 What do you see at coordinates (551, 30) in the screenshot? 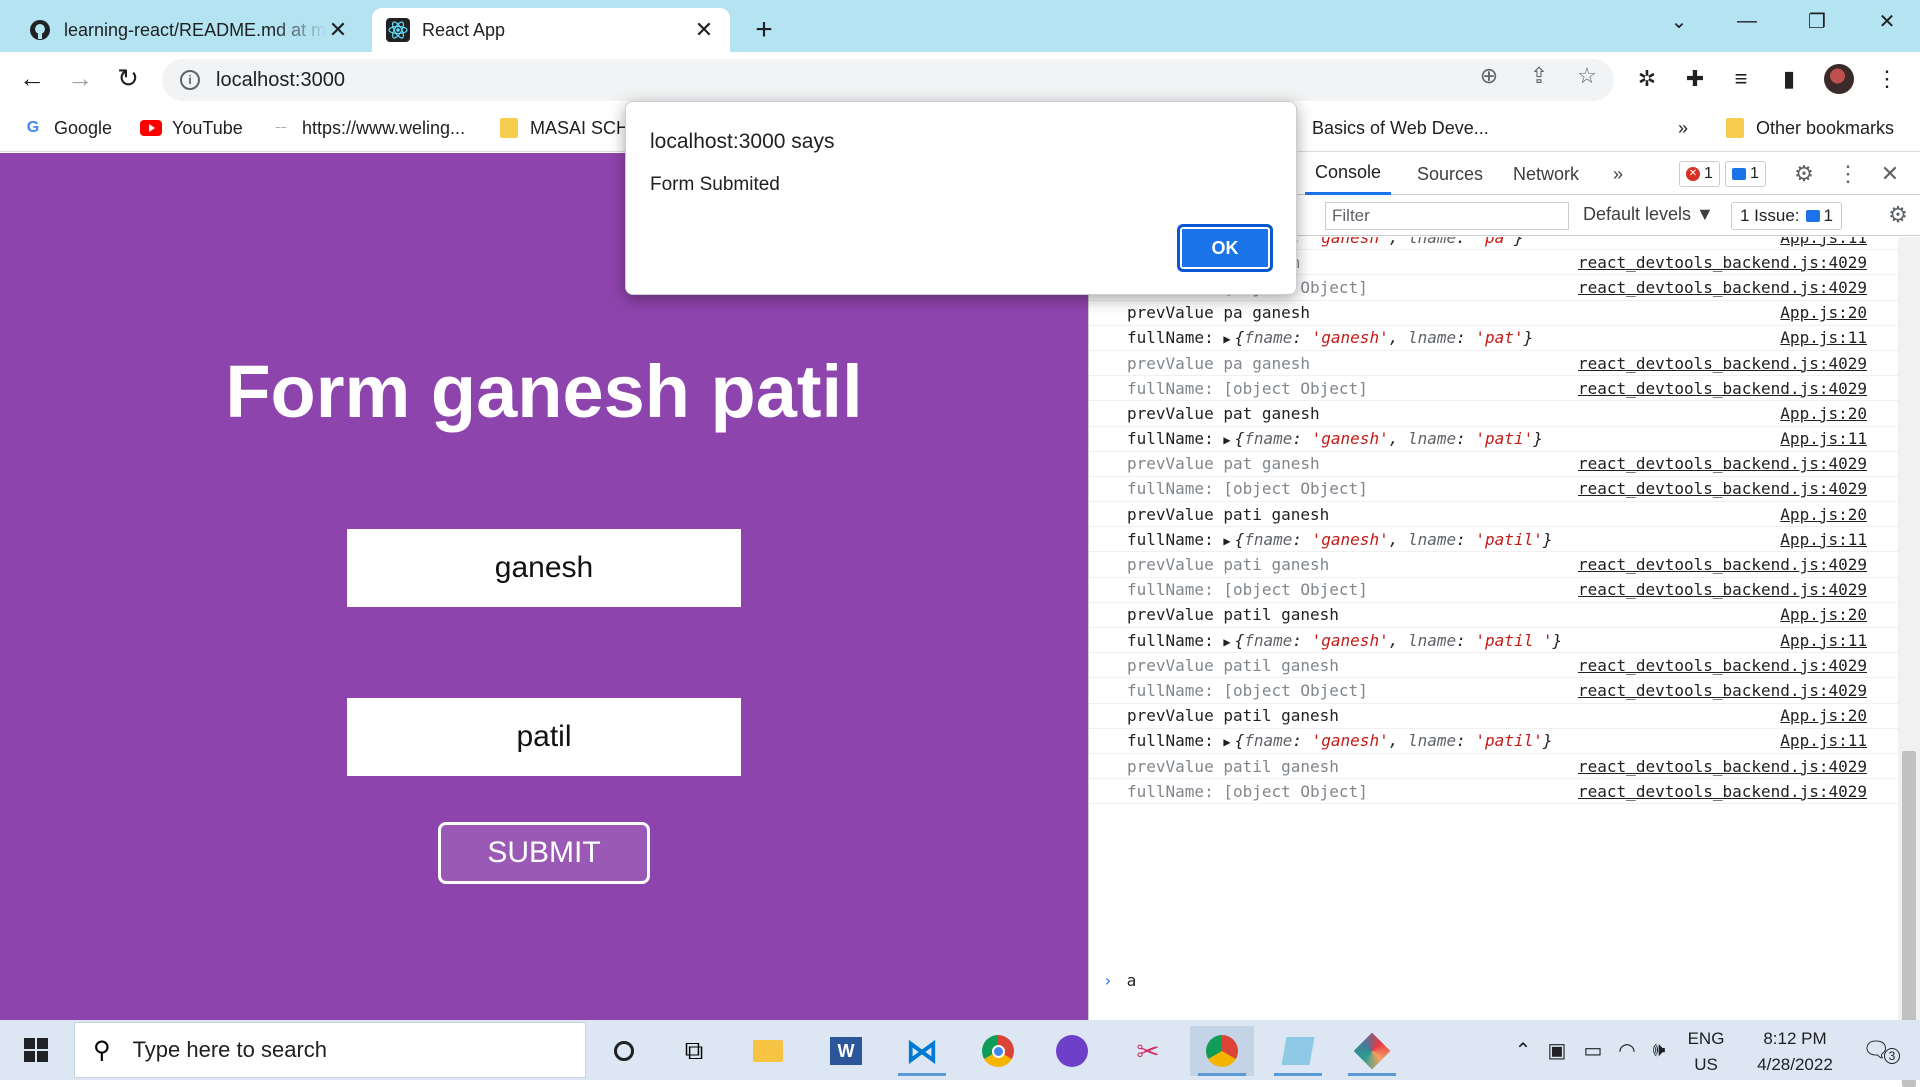
I see `tab-react-app: React App ✕` at bounding box center [551, 30].